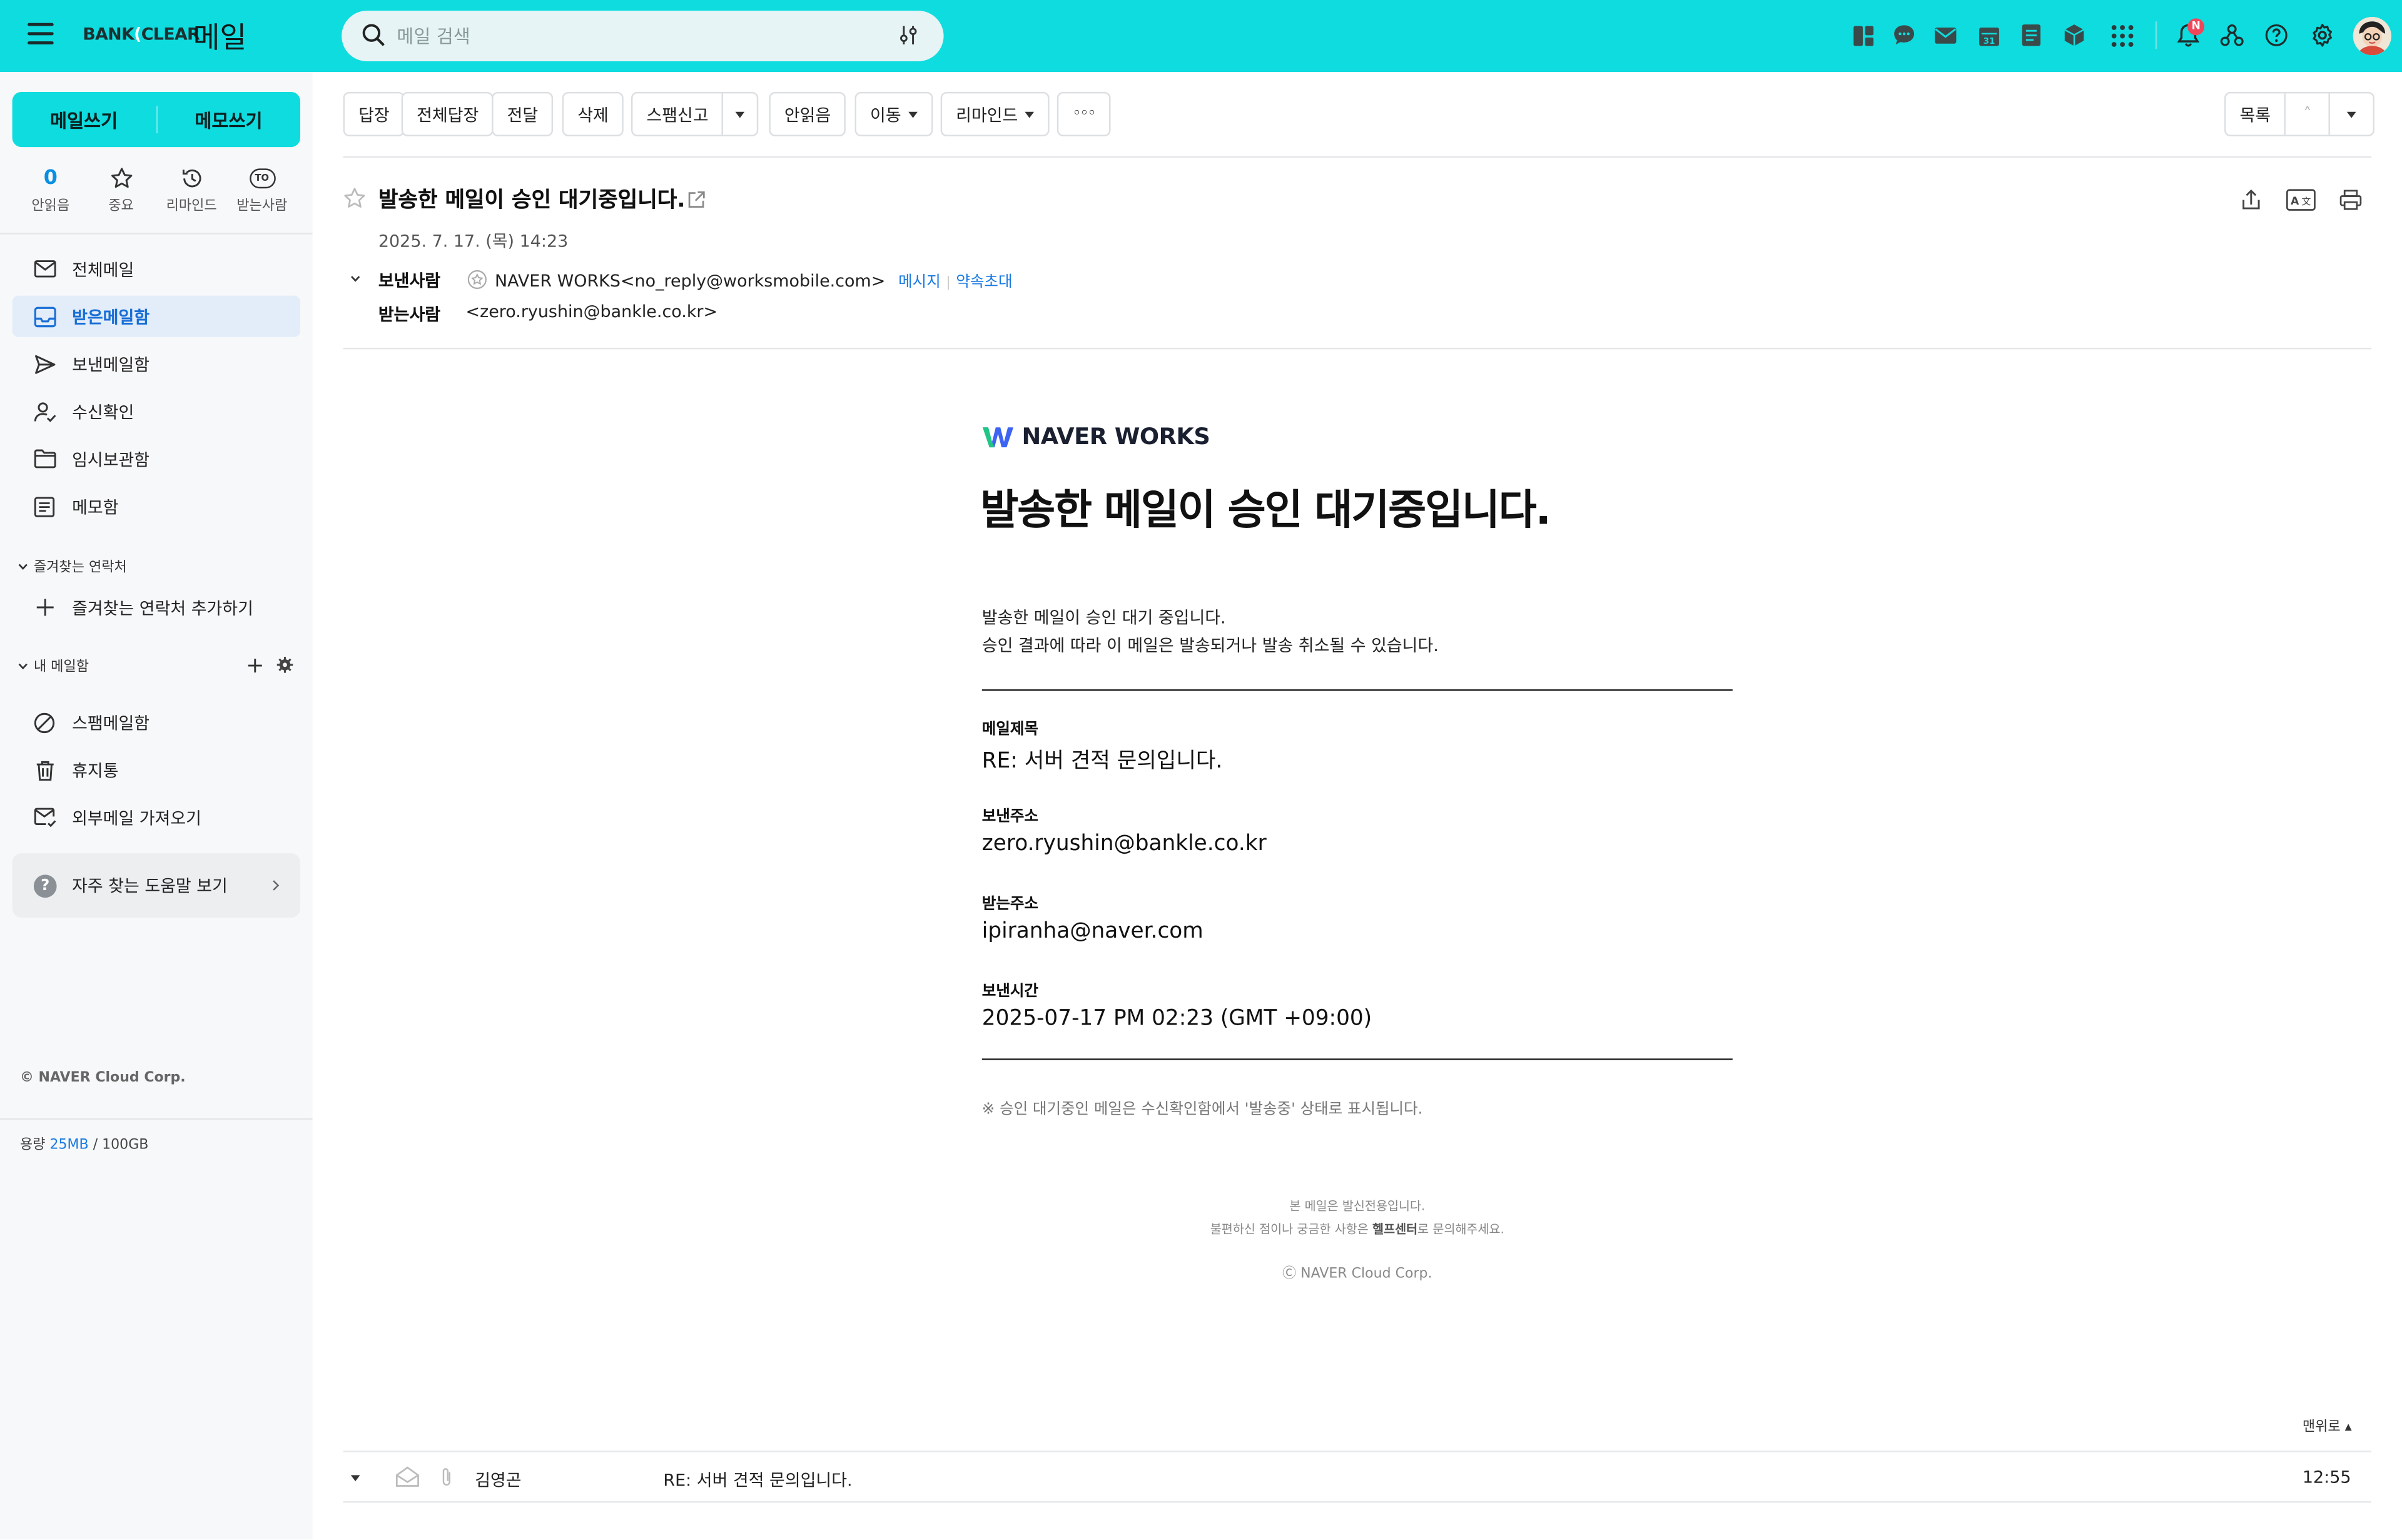 Image resolution: width=2402 pixels, height=1540 pixels. I want to click on list-button: 목록, so click(2255, 113).